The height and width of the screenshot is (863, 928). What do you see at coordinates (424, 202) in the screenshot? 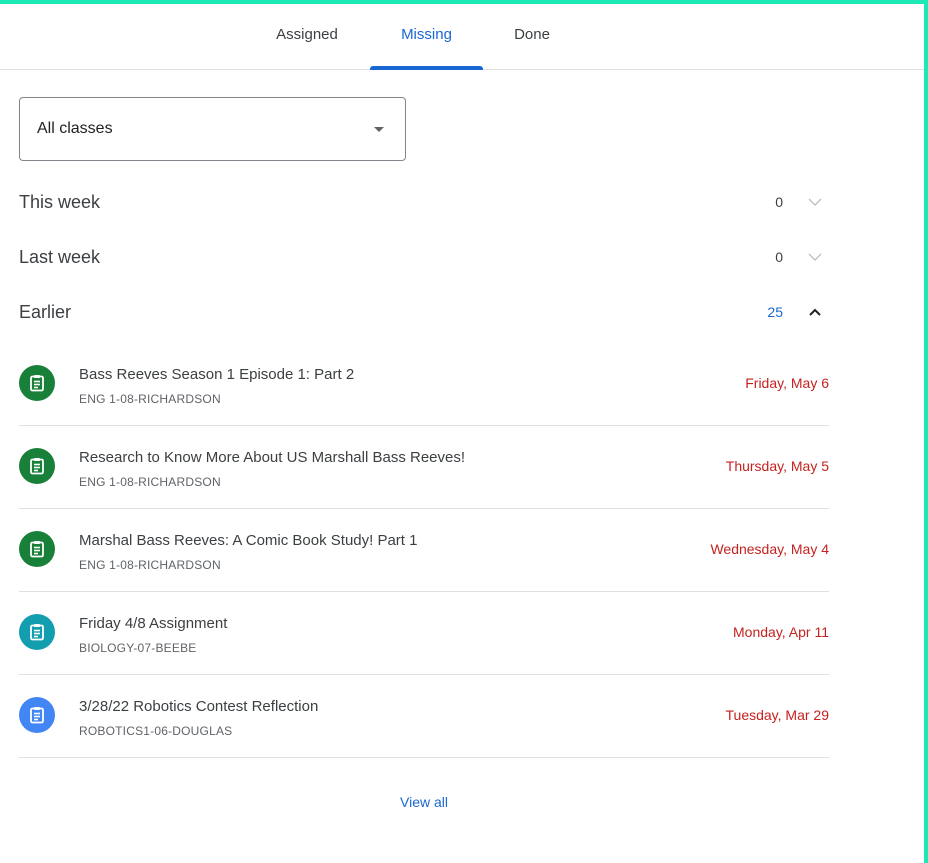
I see `section-this-week: This week 0` at bounding box center [424, 202].